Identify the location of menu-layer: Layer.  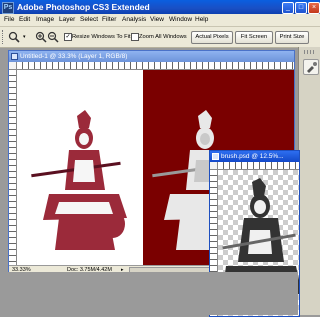
(67, 20).